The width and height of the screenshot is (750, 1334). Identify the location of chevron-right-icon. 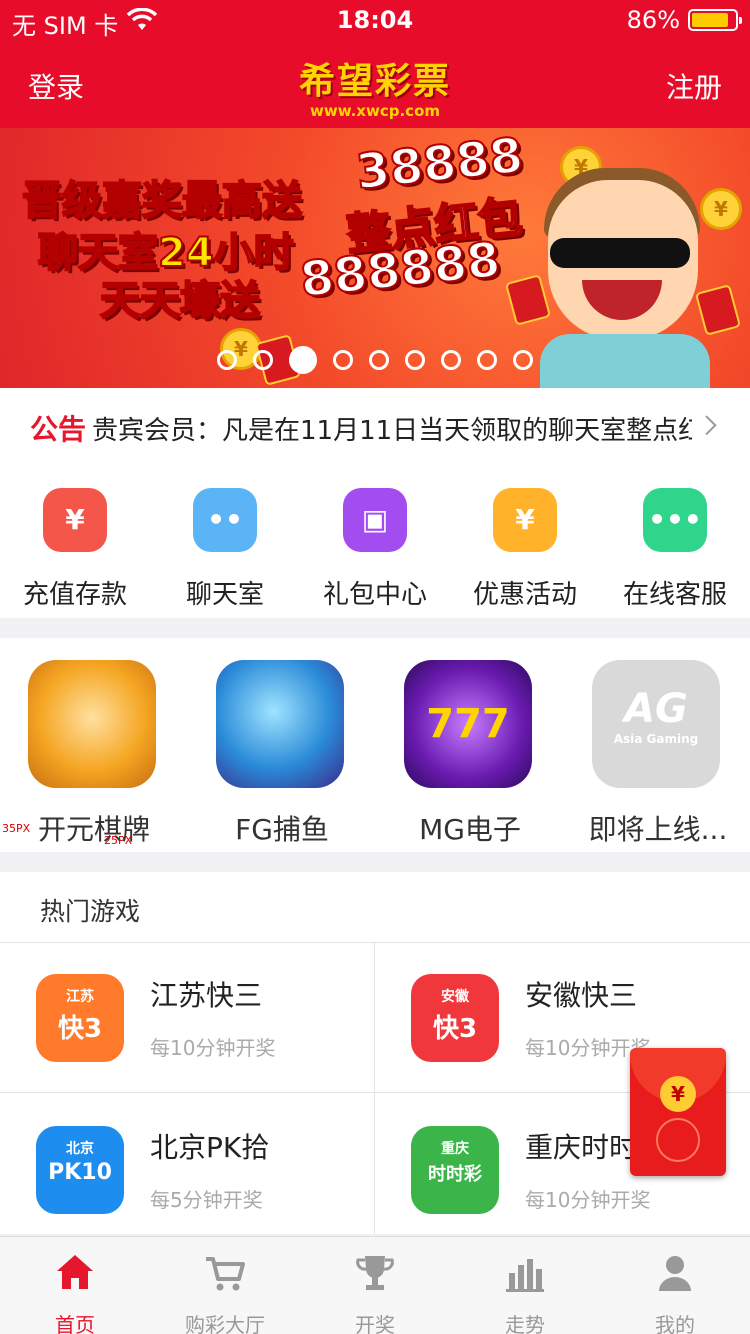
(706, 425).